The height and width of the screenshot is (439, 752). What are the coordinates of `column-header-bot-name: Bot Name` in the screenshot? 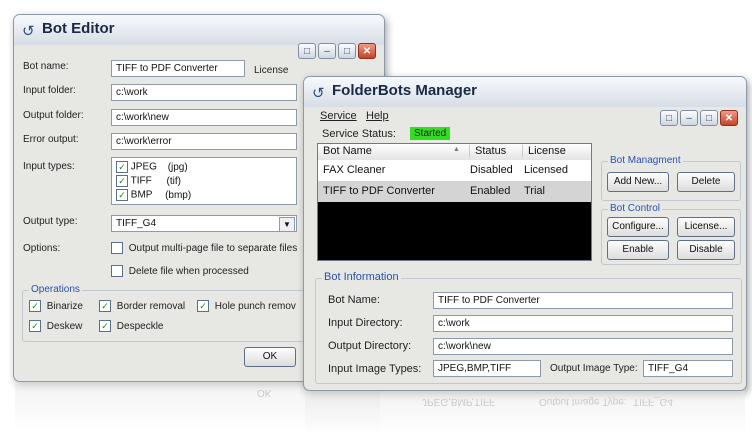 It's located at (347, 151).